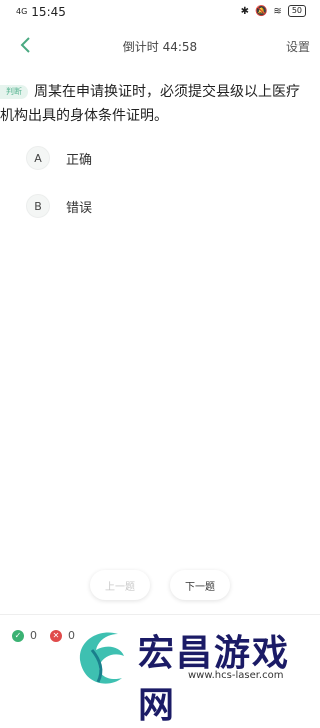 Image resolution: width=320 pixels, height=728 pixels. I want to click on signal-indicator: 4G, so click(22, 11).